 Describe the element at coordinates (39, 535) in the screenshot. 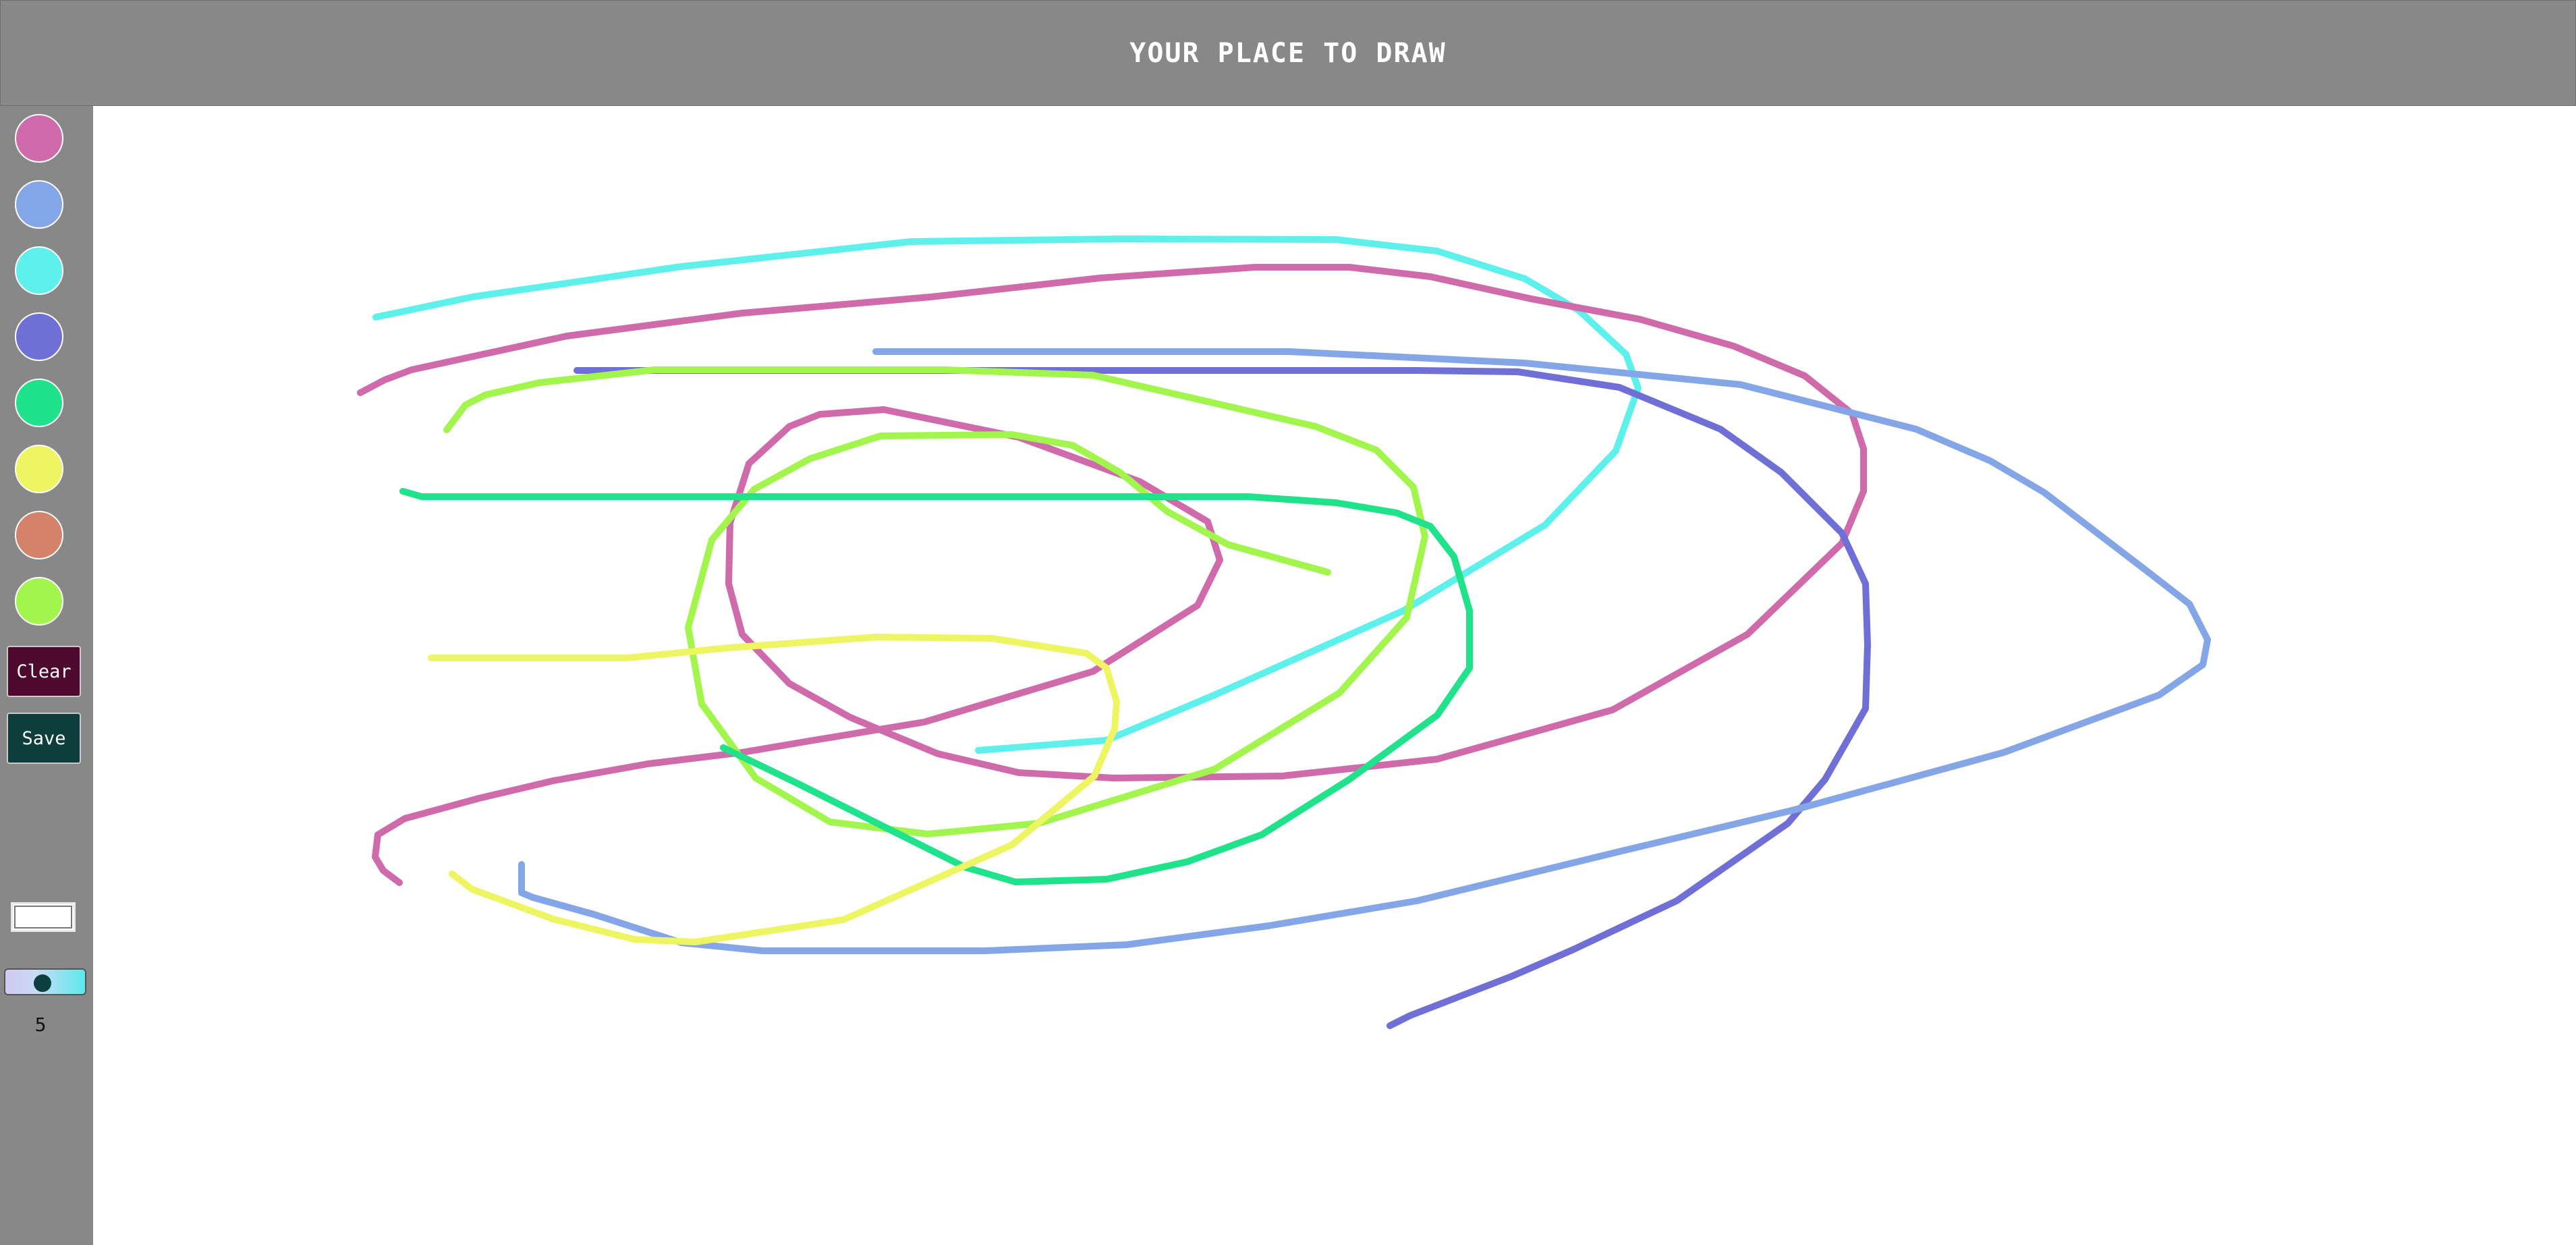

I see `color-swatch-salmon` at that location.